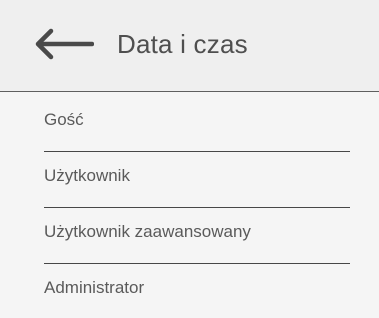 This screenshot has width=379, height=318. I want to click on list-item-label: Gość, so click(64, 119).